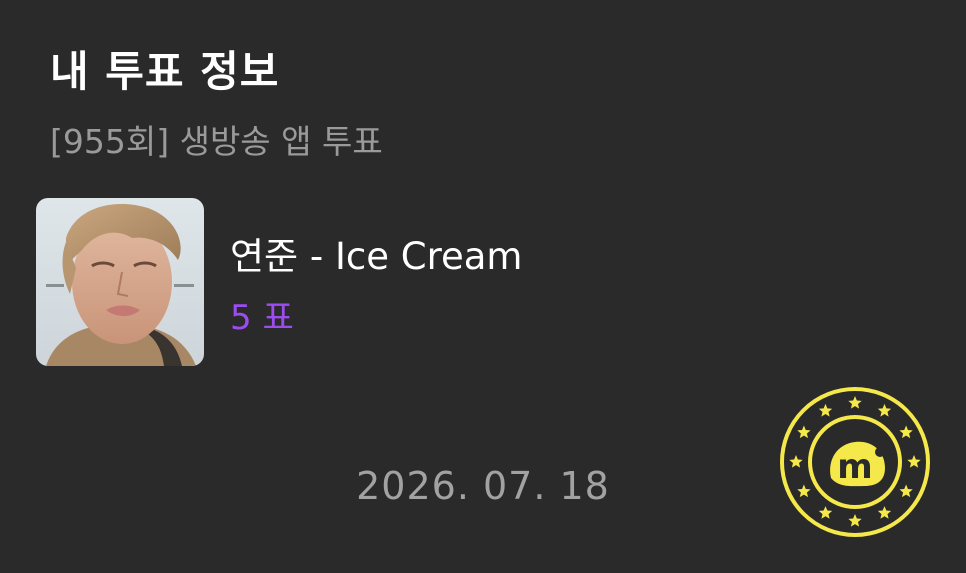  I want to click on m-star-coin-seal-icon: m, so click(855, 462).